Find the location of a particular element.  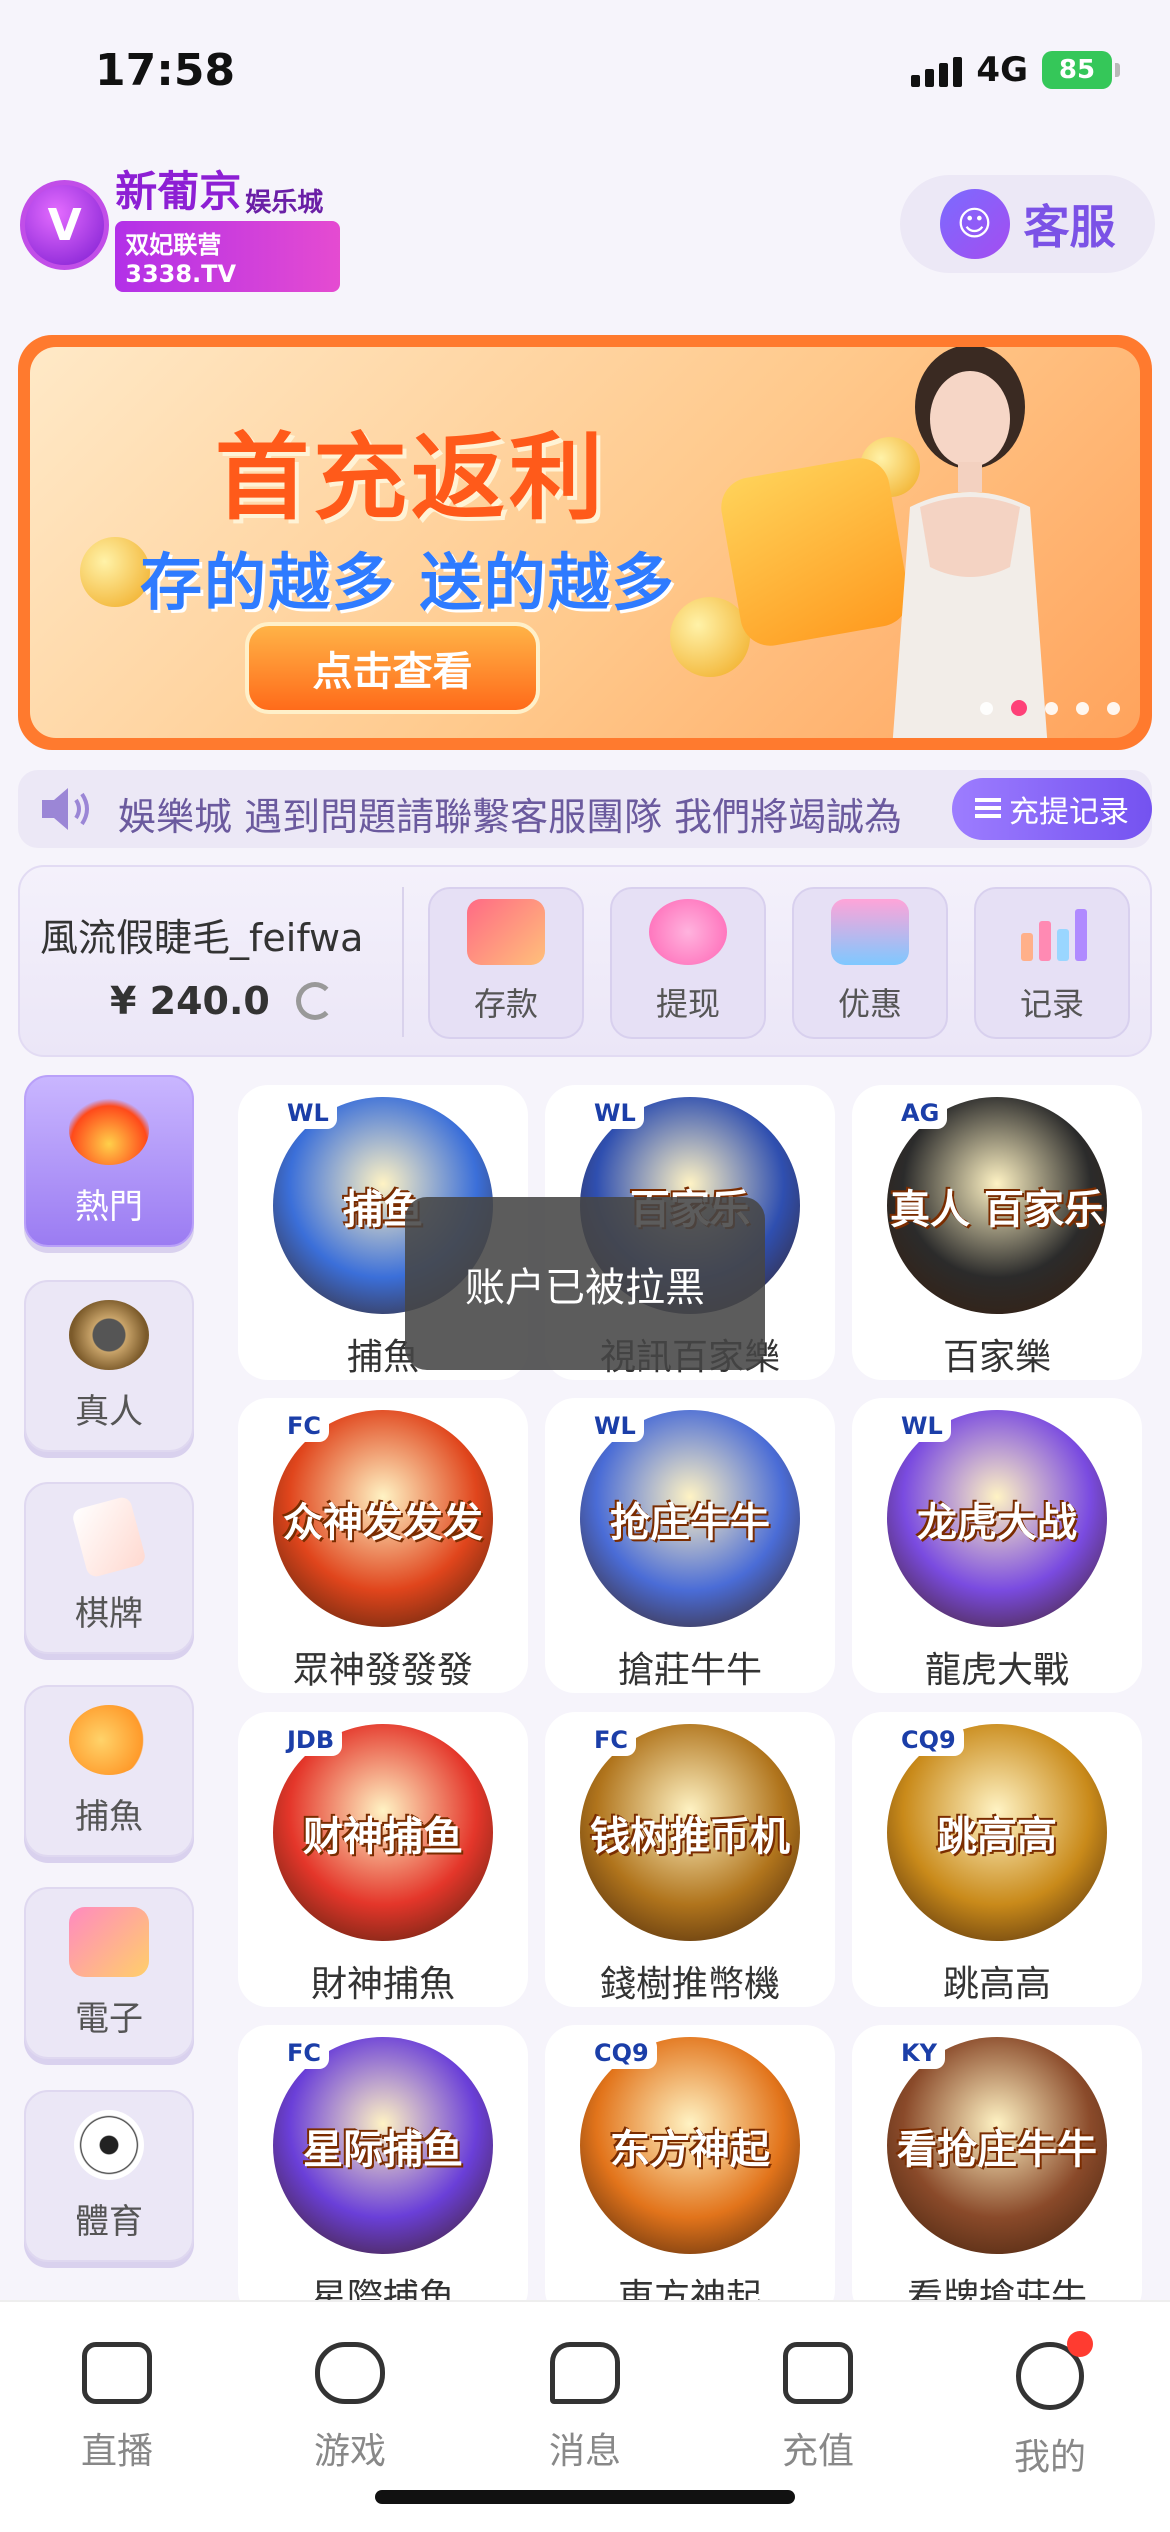

category-slots: 電子 is located at coordinates (109, 1973).